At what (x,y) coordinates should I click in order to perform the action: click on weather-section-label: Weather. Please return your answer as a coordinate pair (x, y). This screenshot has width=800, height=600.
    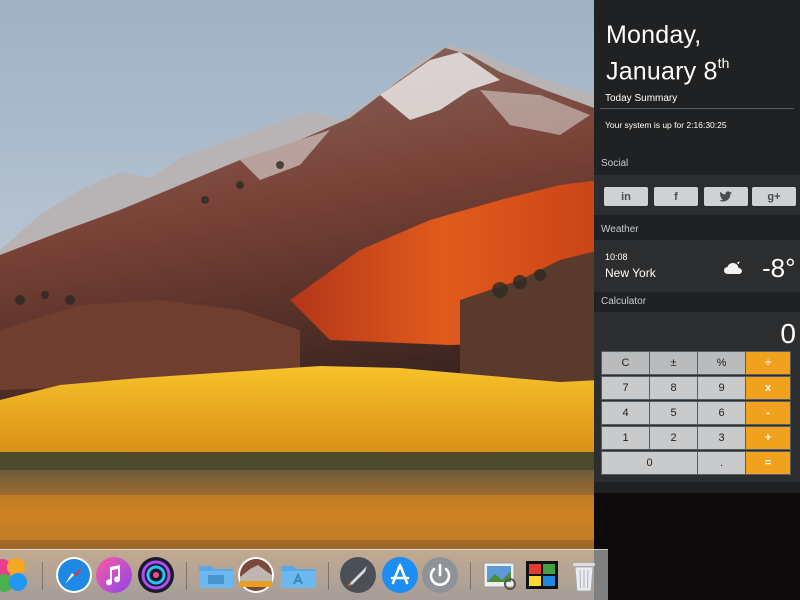
    Looking at the image, I should click on (620, 229).